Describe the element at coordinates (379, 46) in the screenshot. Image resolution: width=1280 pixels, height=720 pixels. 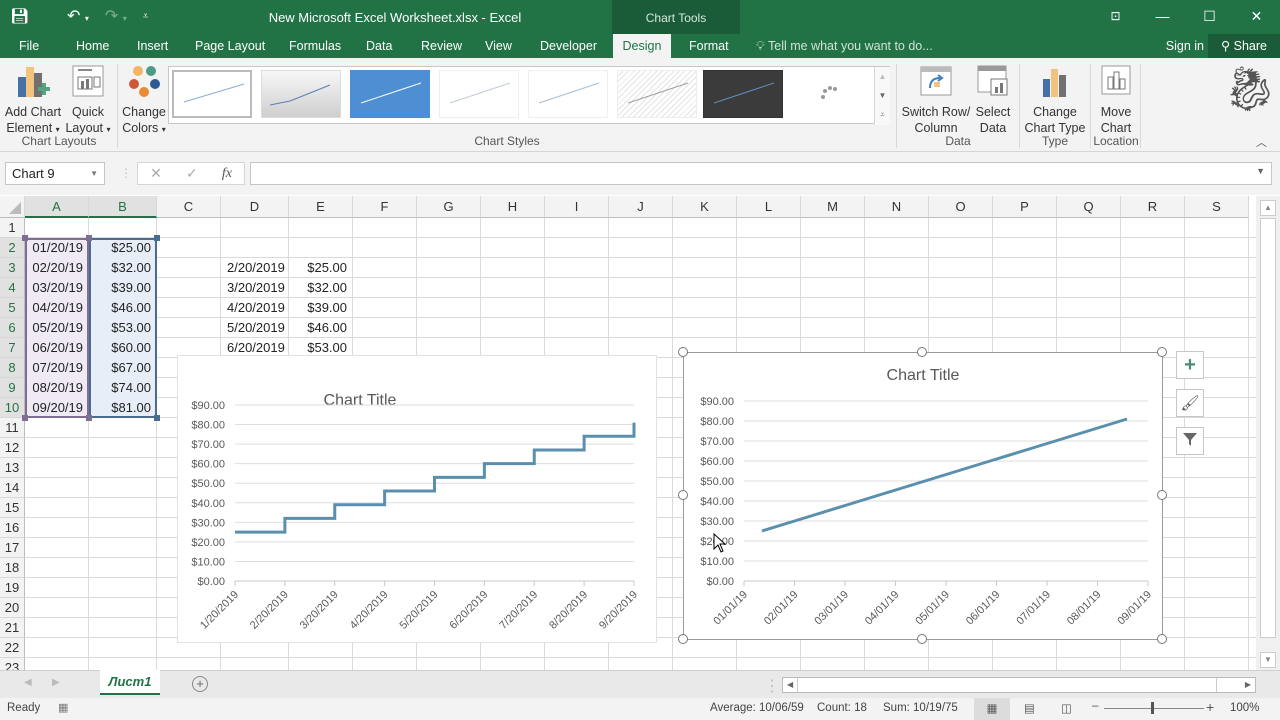
I see `tab-data: Data` at that location.